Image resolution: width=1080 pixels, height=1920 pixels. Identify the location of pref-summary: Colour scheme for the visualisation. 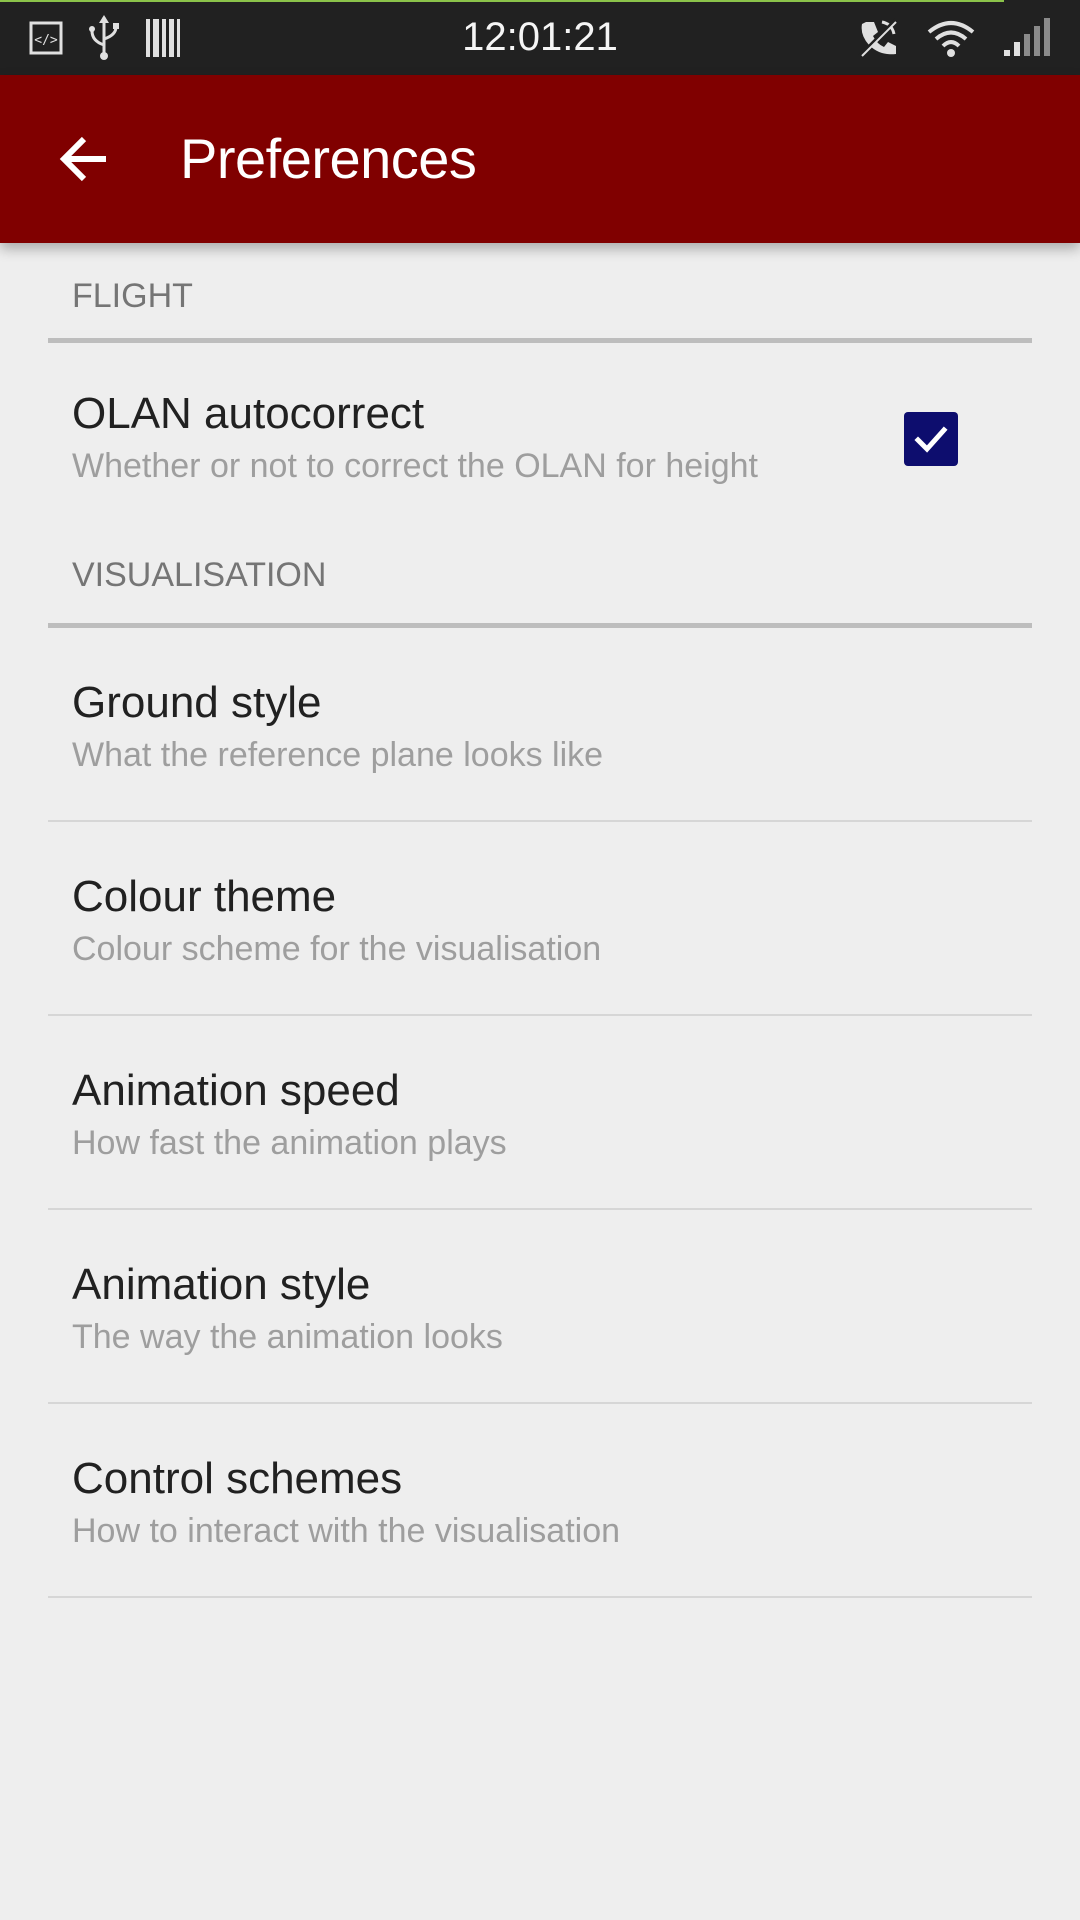
(337, 949).